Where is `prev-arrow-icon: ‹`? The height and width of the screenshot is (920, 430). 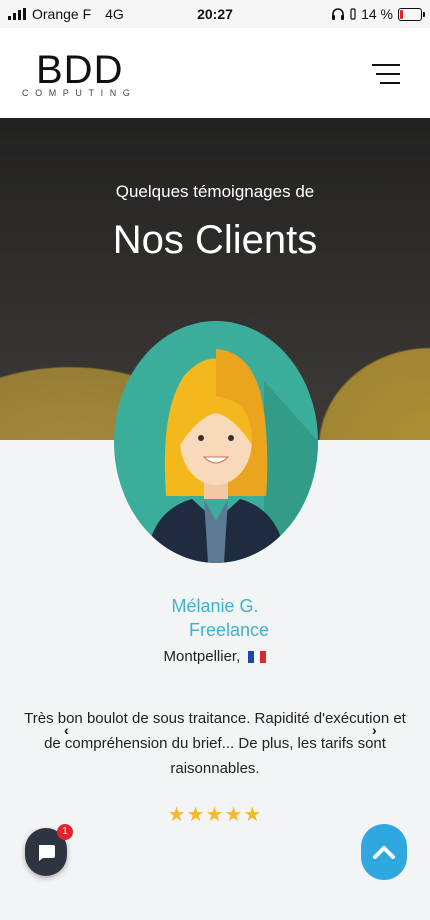 prev-arrow-icon: ‹ is located at coordinates (66, 730).